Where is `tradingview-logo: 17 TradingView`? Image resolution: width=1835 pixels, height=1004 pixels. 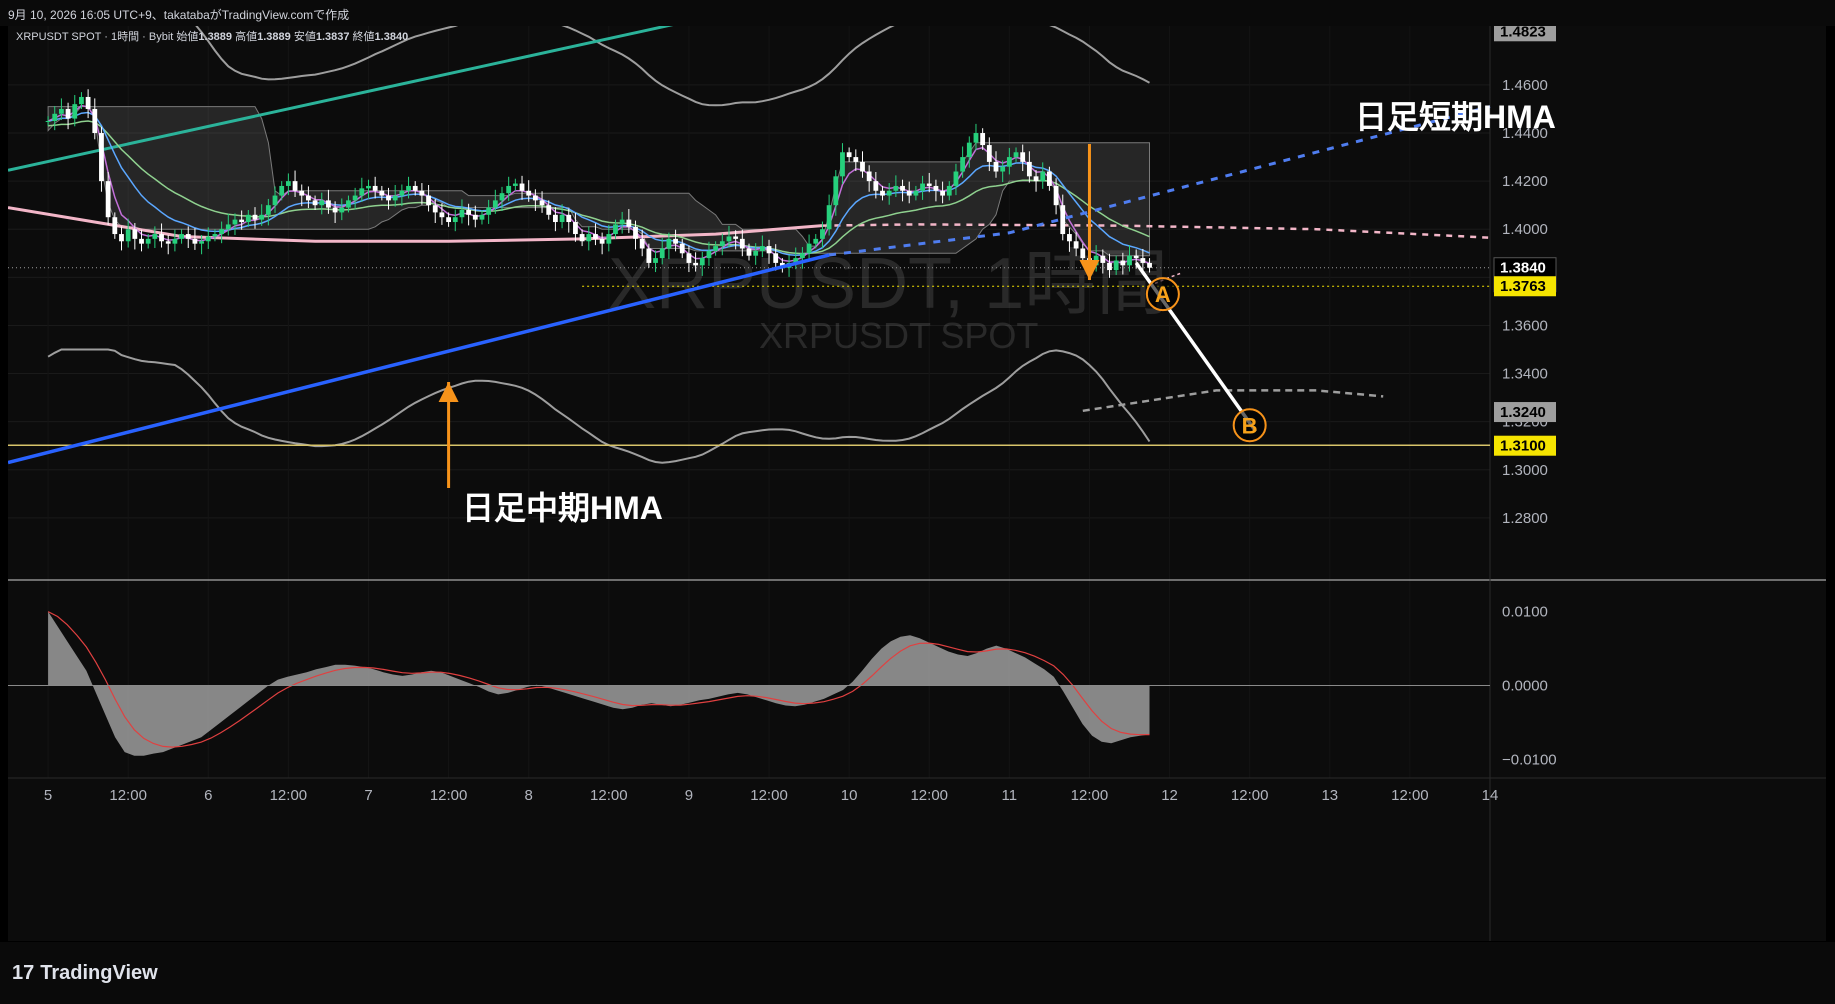
tradingview-logo: 17 TradingView is located at coordinates (85, 973).